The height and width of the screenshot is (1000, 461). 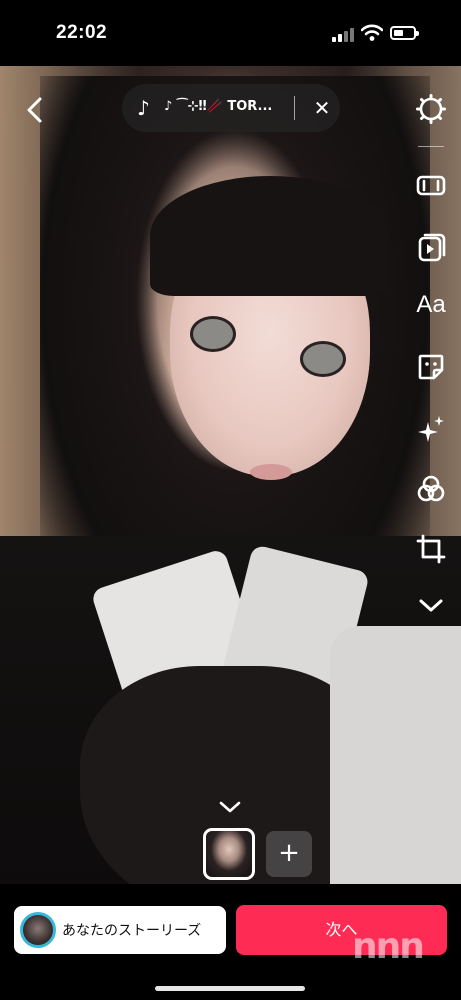 What do you see at coordinates (289, 854) in the screenshot?
I see `add-clip-button: +` at bounding box center [289, 854].